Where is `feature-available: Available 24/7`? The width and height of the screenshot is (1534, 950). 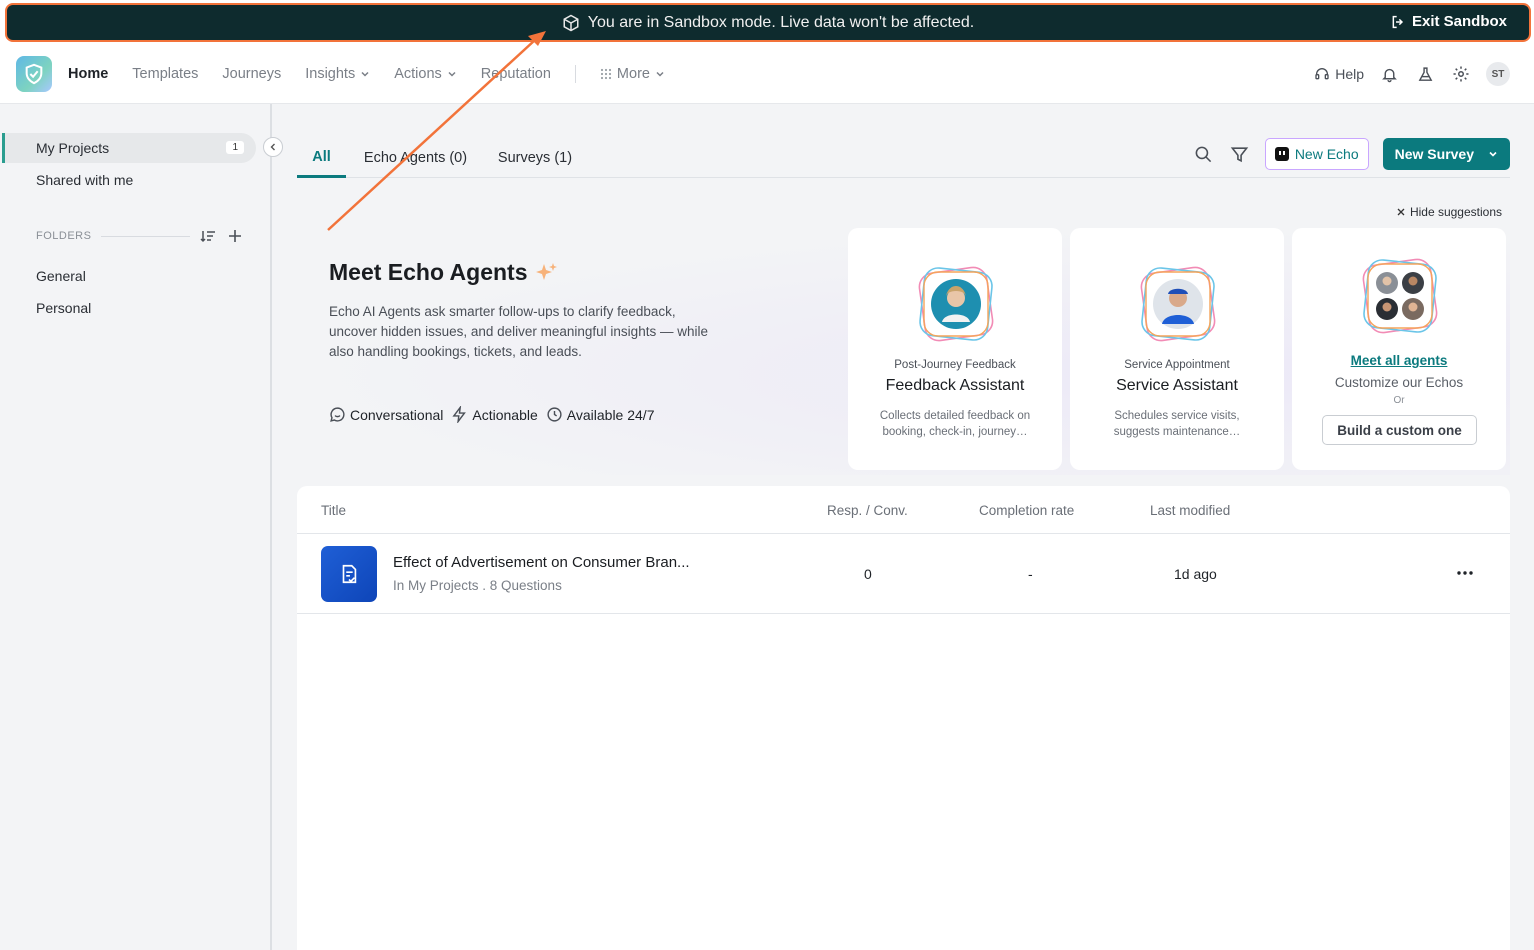
feature-available: Available 24/7 is located at coordinates (600, 414).